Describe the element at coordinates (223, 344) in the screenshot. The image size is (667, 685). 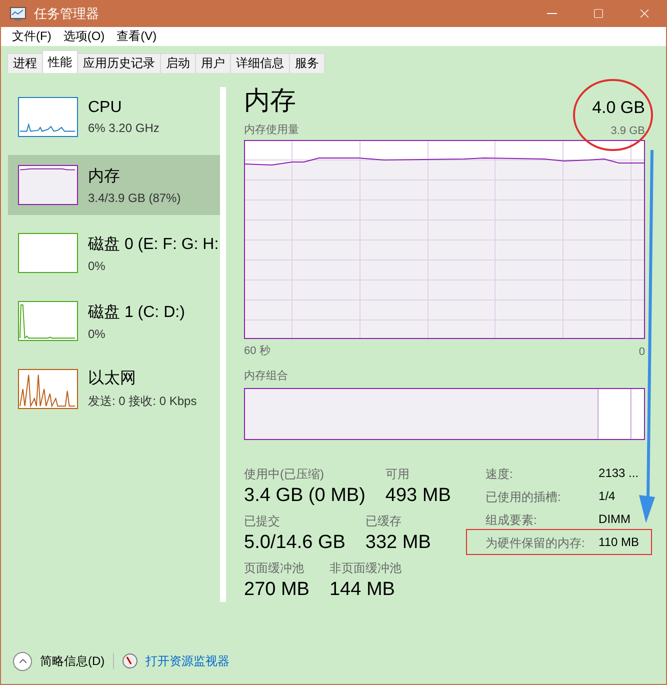
I see `scrollbar` at that location.